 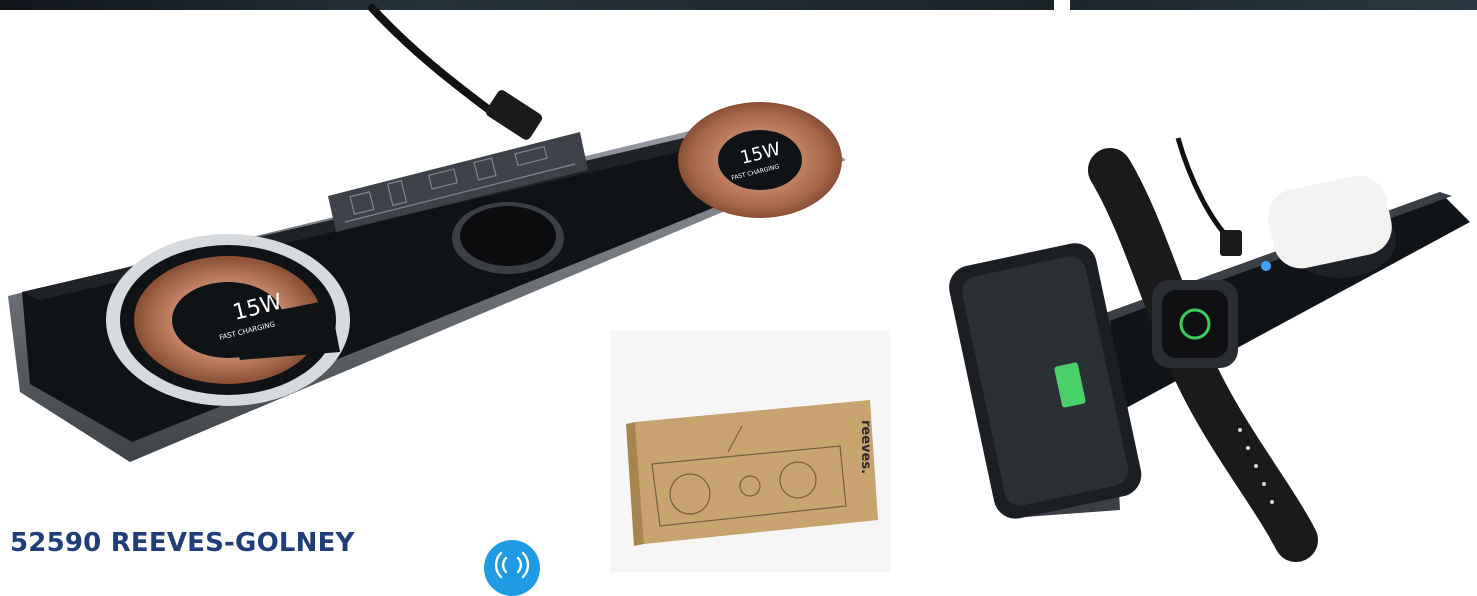 What do you see at coordinates (865, 447) in the screenshot?
I see `packaging-brand: reeves.` at bounding box center [865, 447].